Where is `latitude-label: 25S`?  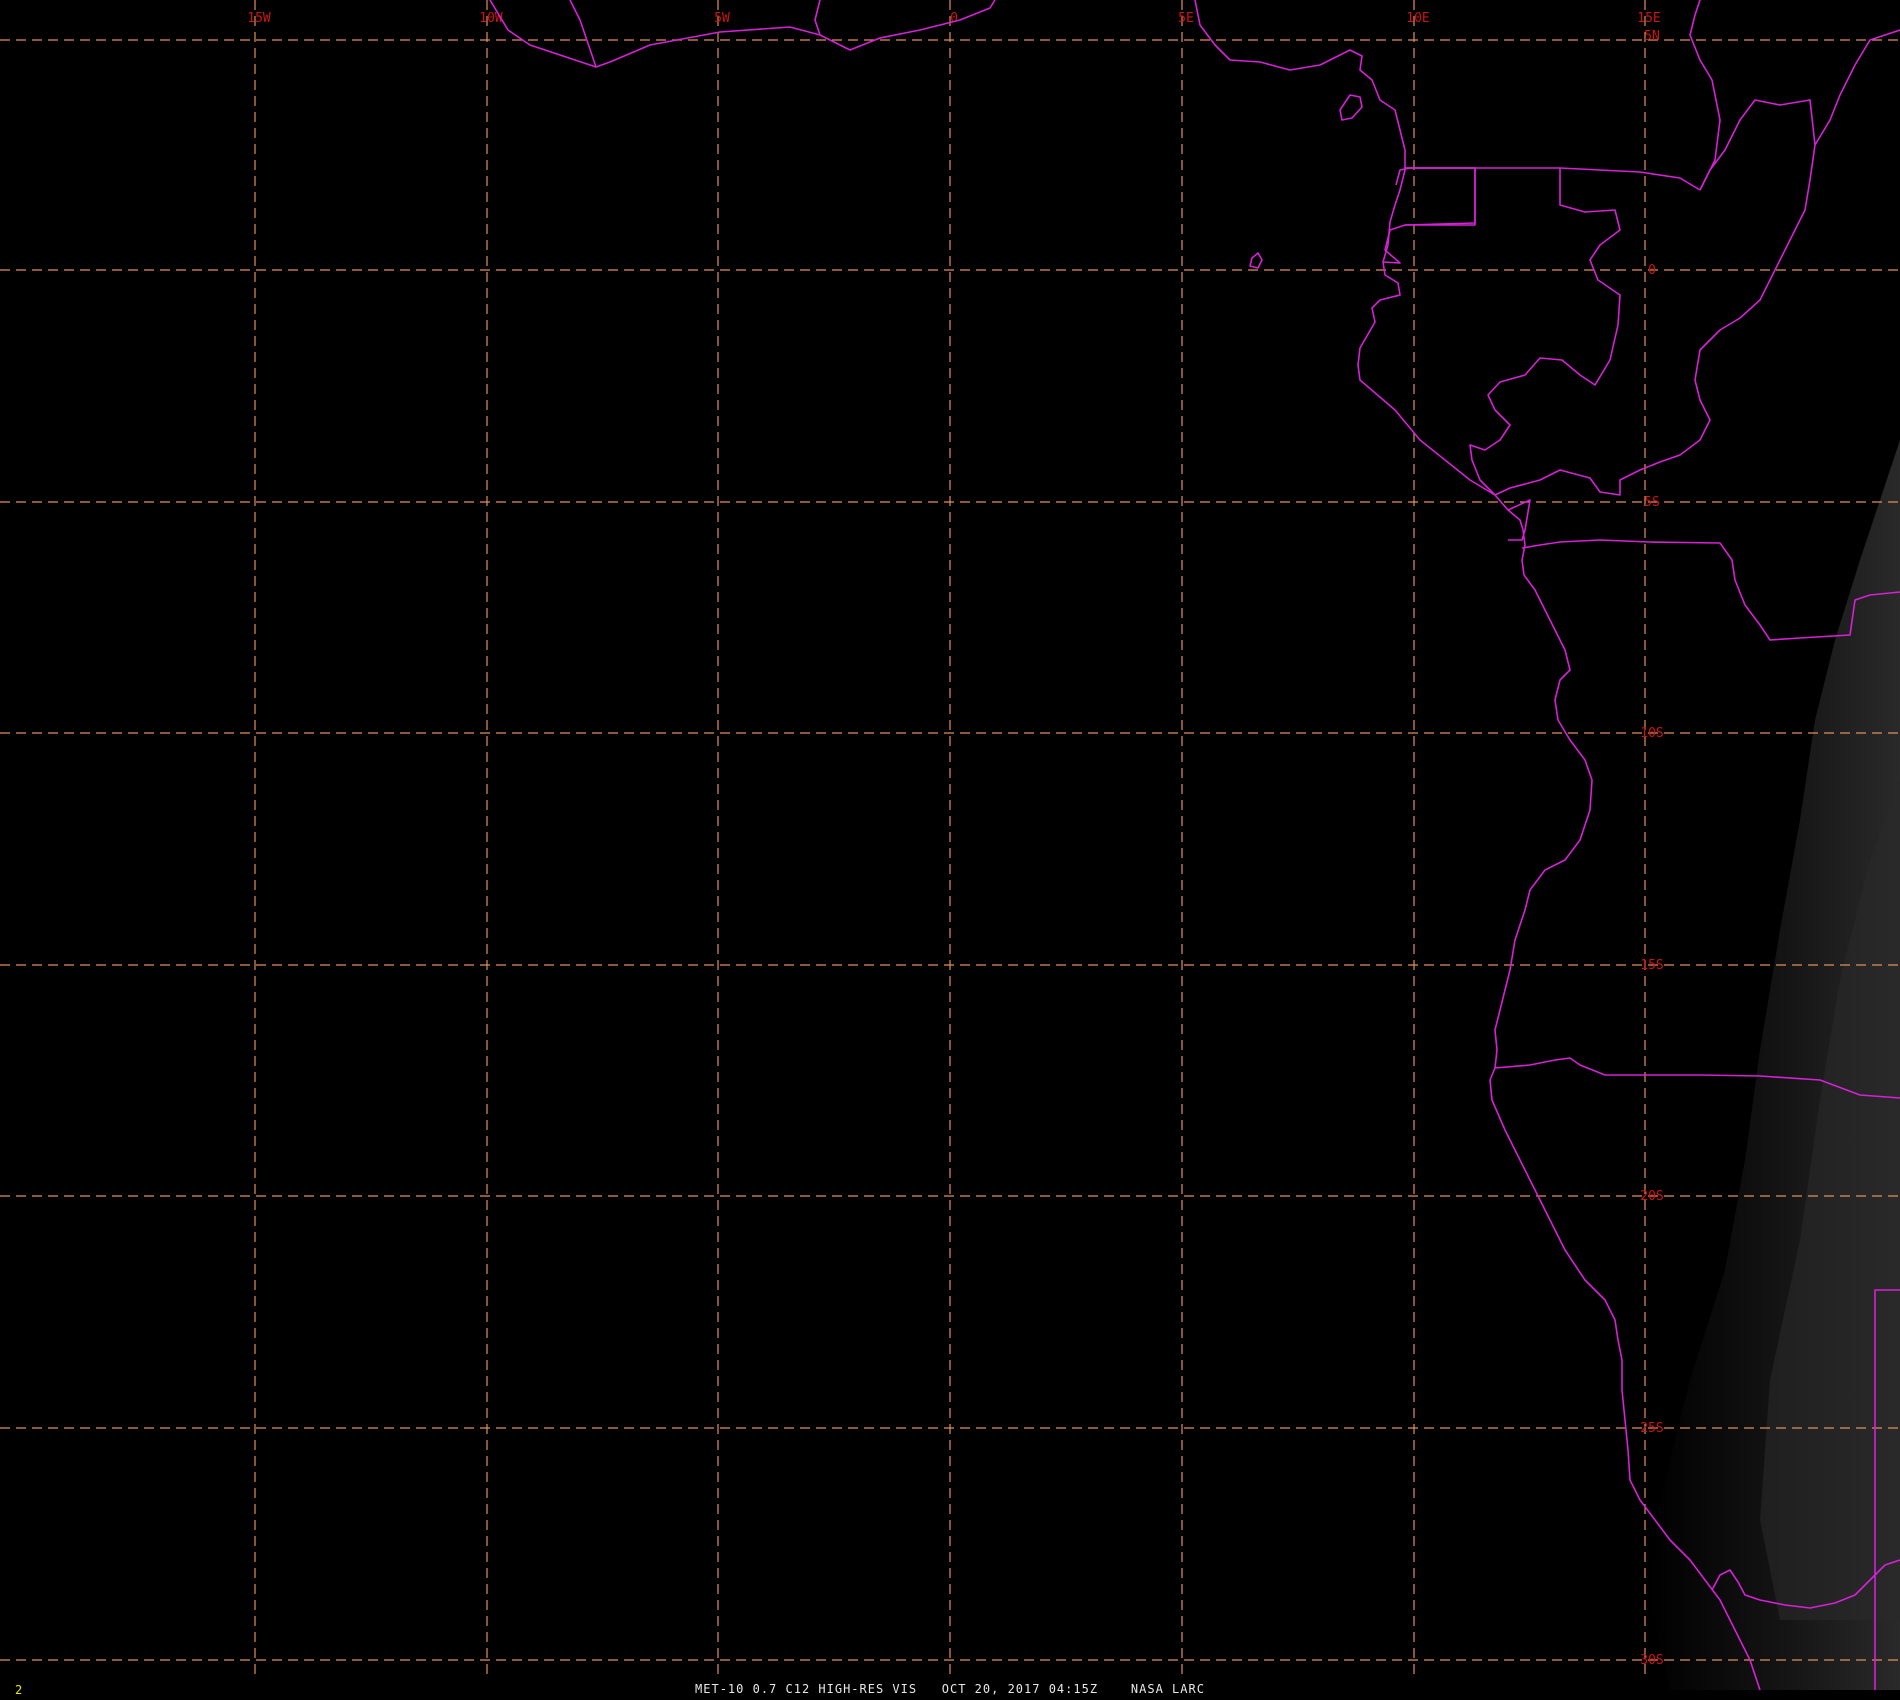
latitude-label: 25S is located at coordinates (1651, 1428).